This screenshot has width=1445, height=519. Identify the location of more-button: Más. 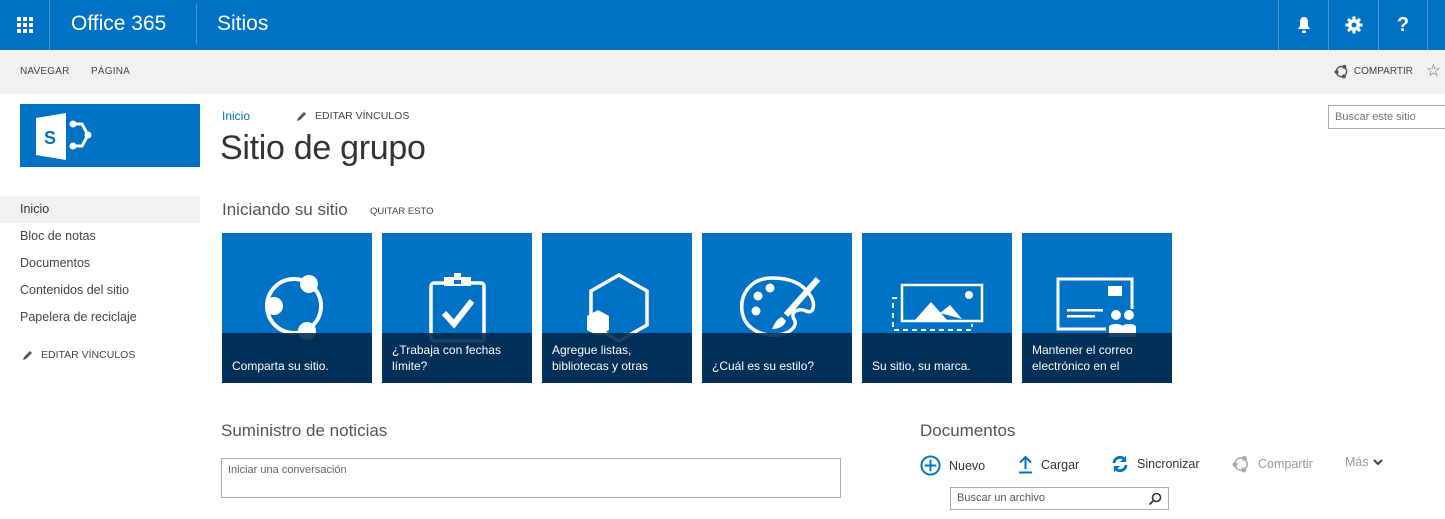
(1364, 462).